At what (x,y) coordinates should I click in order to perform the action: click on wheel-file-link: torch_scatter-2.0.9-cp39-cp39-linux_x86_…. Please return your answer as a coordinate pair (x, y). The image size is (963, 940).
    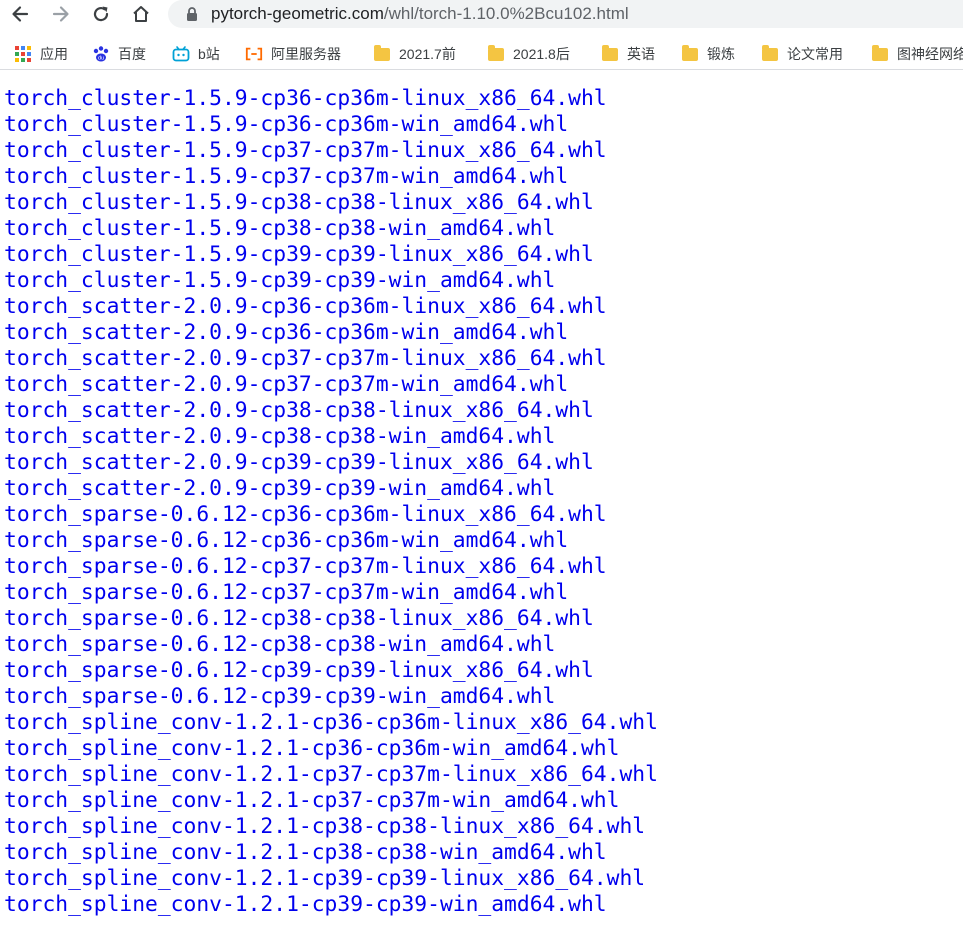
    Looking at the image, I should click on (331, 463).